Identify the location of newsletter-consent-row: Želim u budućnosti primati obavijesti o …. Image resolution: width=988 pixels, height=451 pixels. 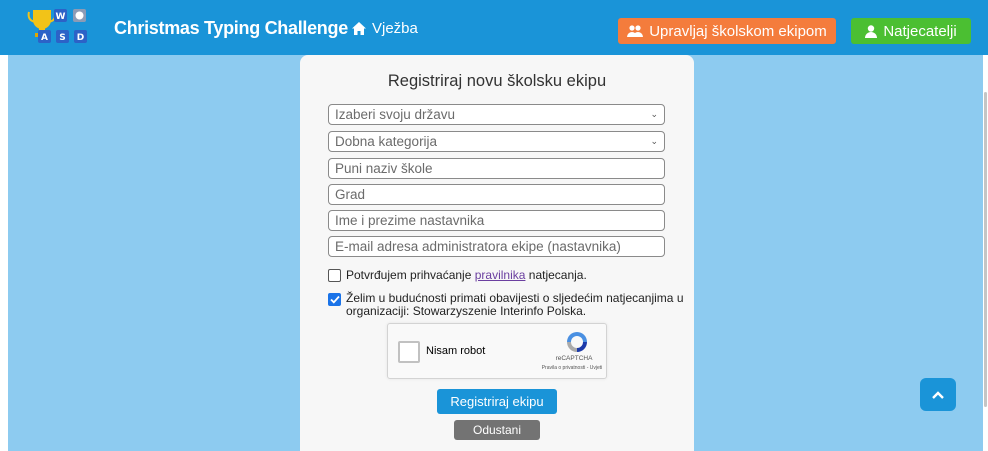
(507, 305).